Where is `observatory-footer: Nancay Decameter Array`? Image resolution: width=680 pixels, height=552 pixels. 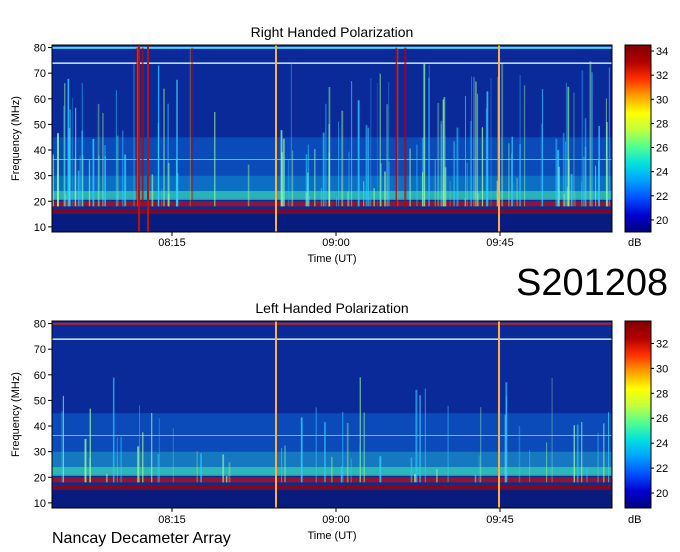
observatory-footer: Nancay Decameter Array is located at coordinates (141, 538).